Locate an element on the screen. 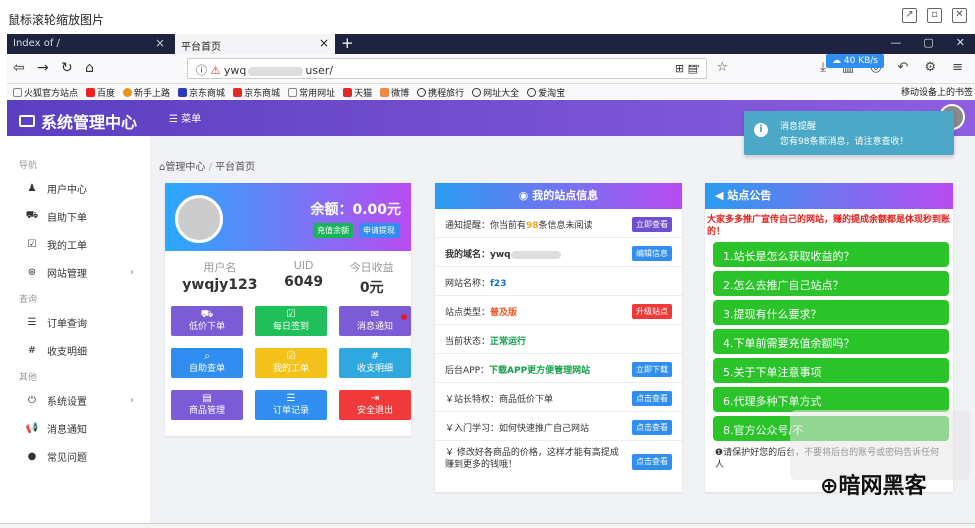  menu-icon: ≡ is located at coordinates (957, 67).